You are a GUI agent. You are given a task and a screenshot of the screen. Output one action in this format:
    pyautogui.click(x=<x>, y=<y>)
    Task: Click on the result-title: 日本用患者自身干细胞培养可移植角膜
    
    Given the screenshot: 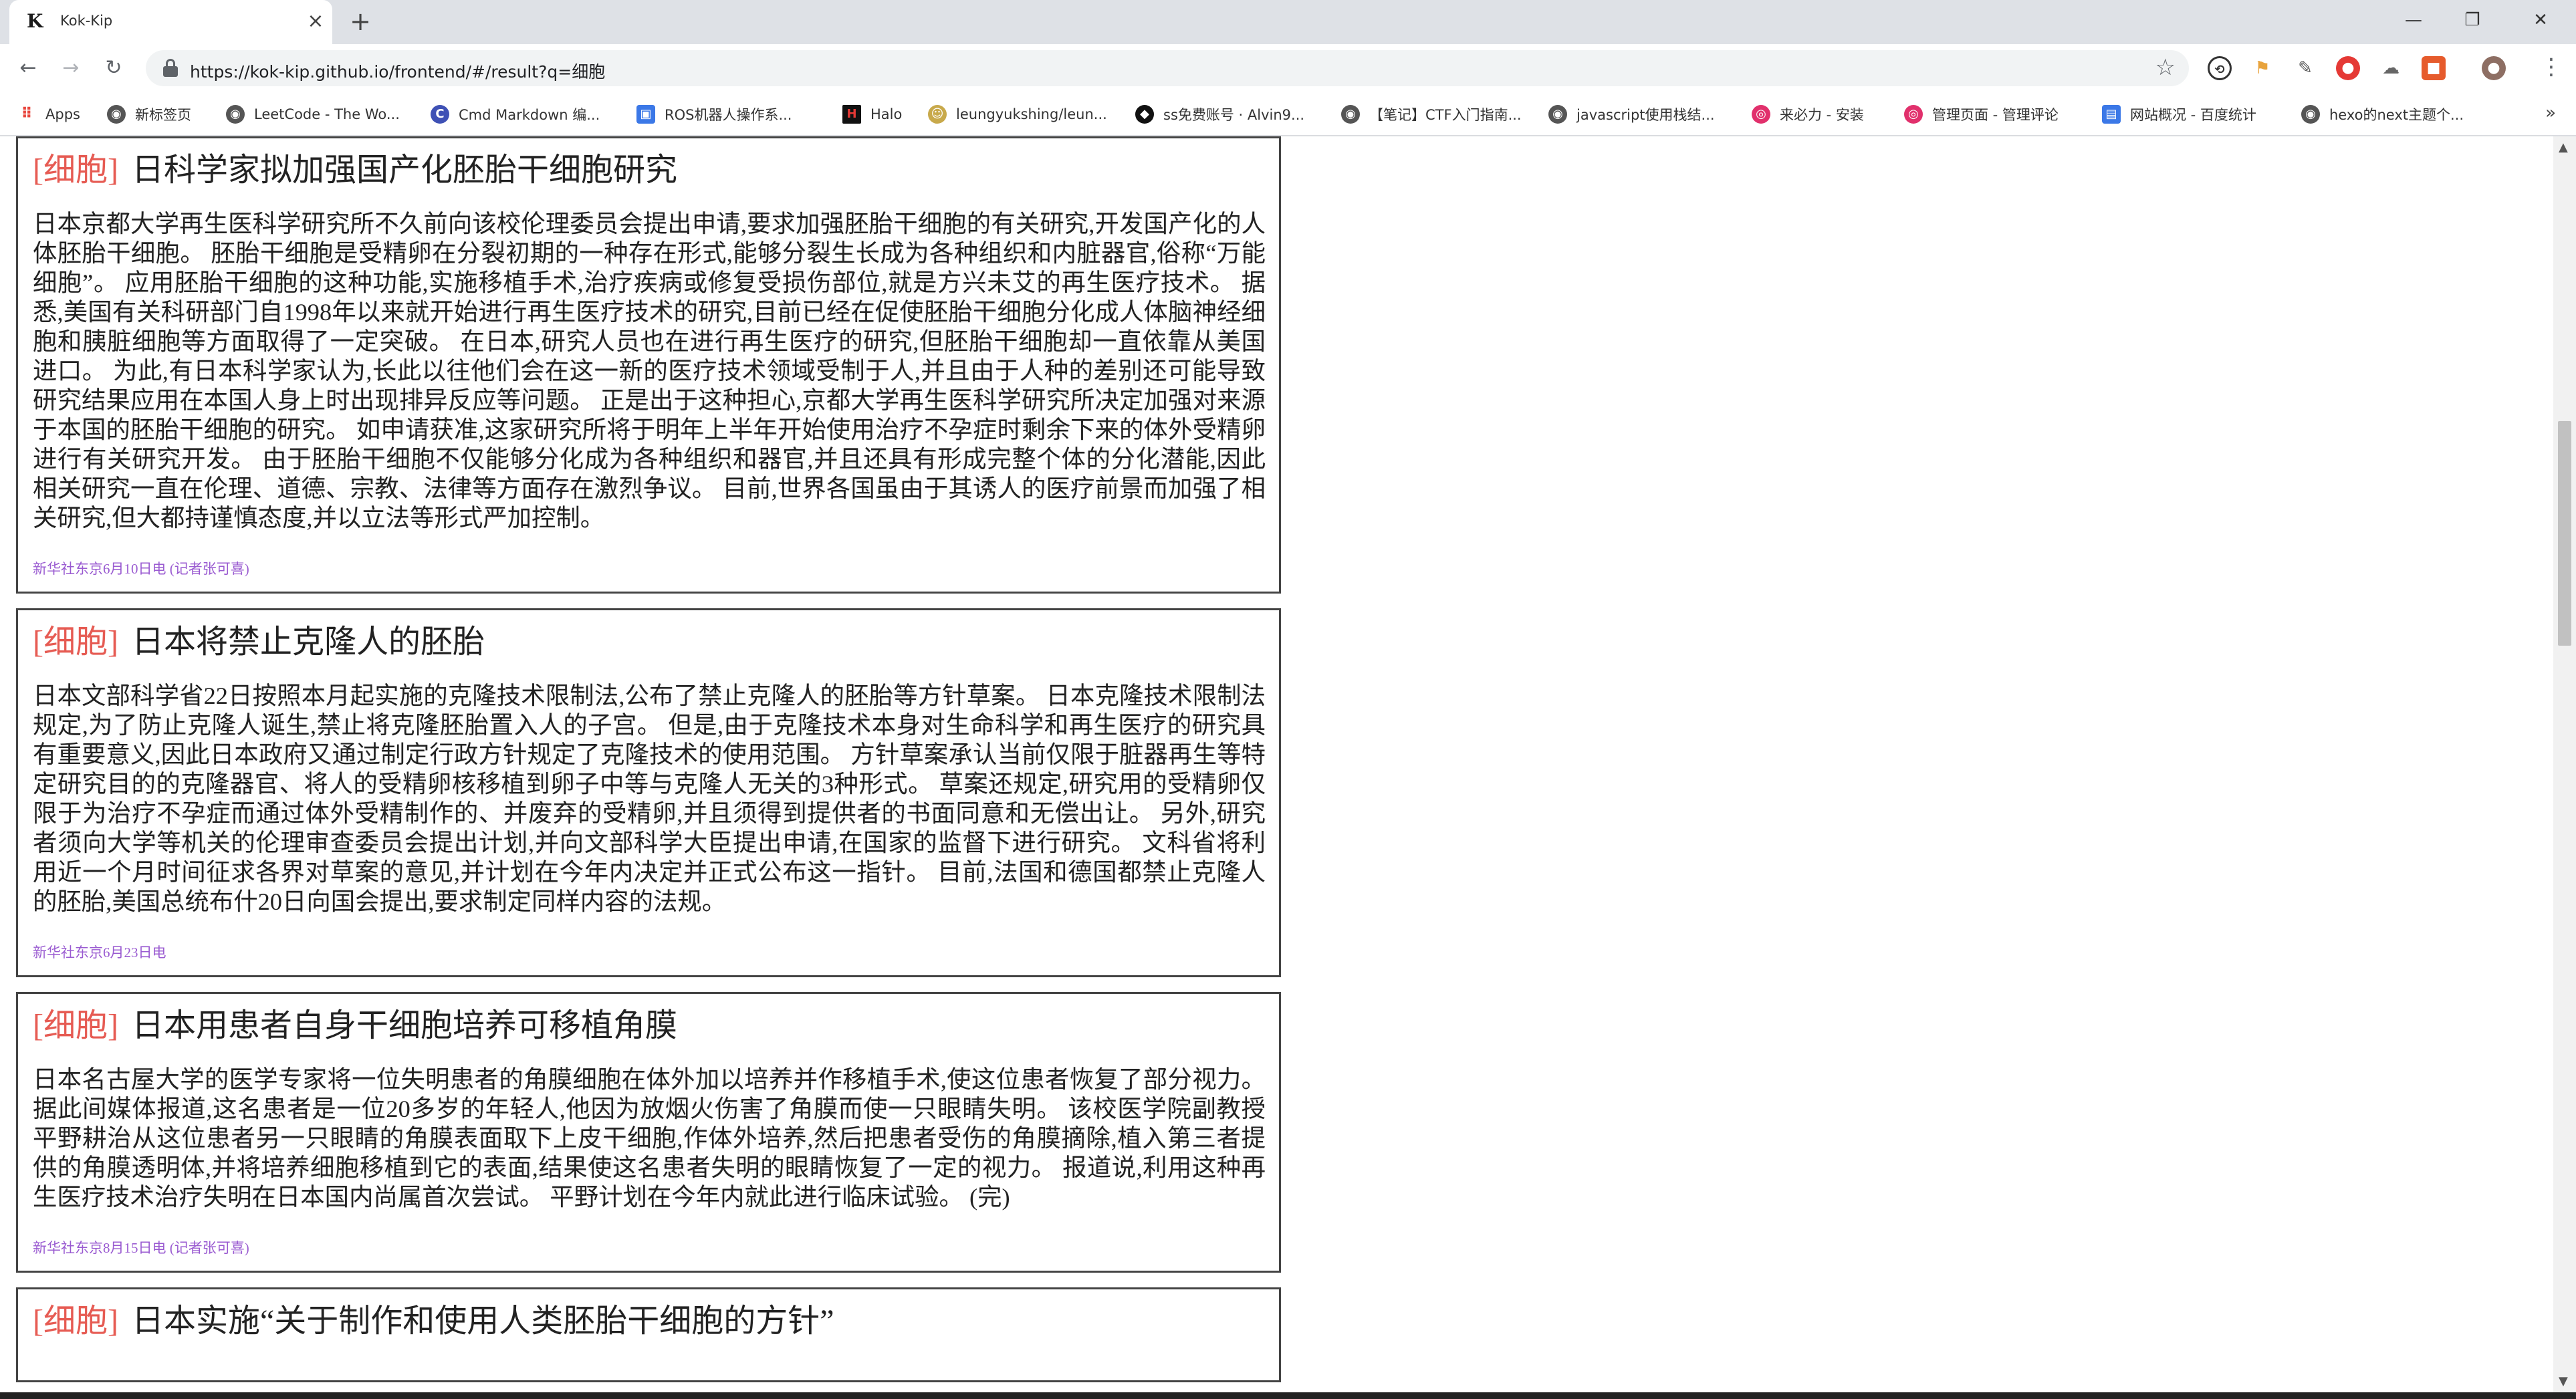 What is the action you would take?
    pyautogui.click(x=404, y=1025)
    